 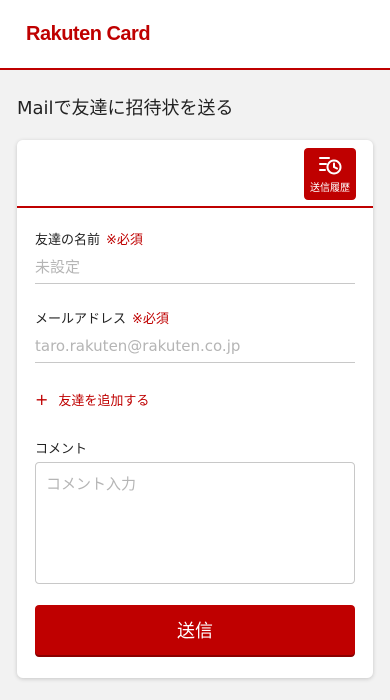 What do you see at coordinates (61, 449) in the screenshot?
I see `comment-label: コメント` at bounding box center [61, 449].